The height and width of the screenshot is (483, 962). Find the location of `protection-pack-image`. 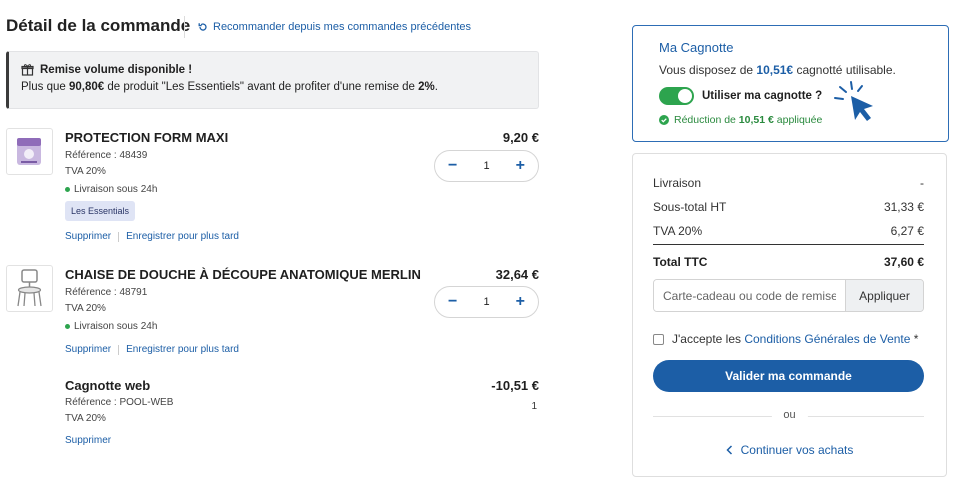

protection-pack-image is located at coordinates (29, 151).